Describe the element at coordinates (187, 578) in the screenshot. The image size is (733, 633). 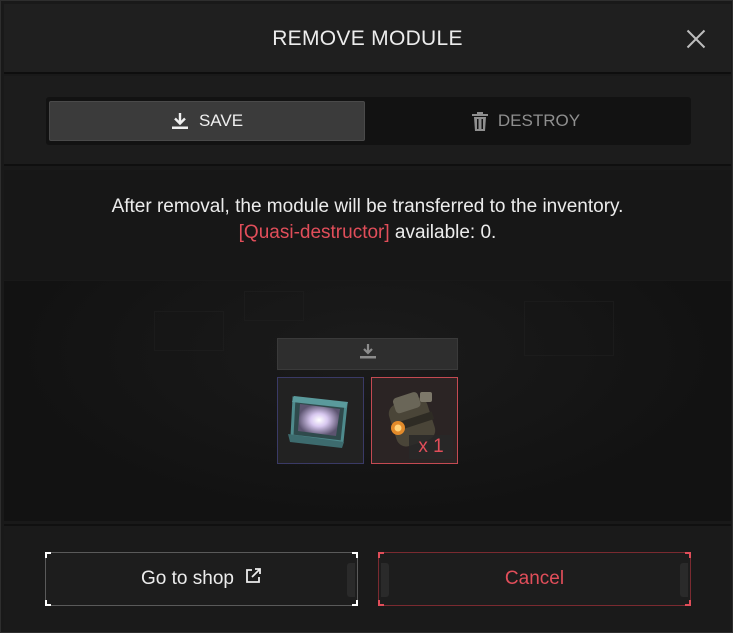
I see `go-to-shop-label: Go to shop` at that location.